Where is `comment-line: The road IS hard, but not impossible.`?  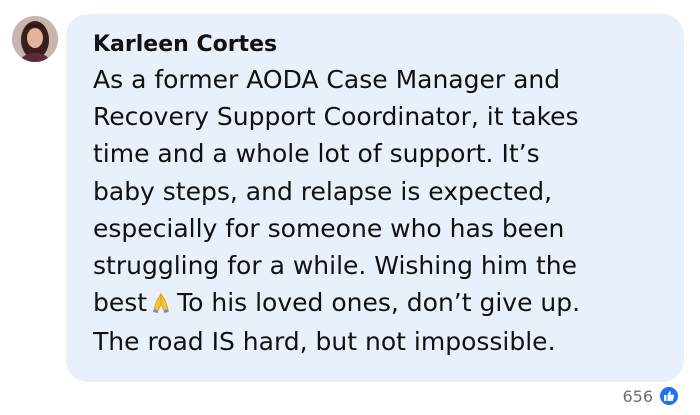 comment-line: The road IS hard, but not impossible. is located at coordinates (324, 342).